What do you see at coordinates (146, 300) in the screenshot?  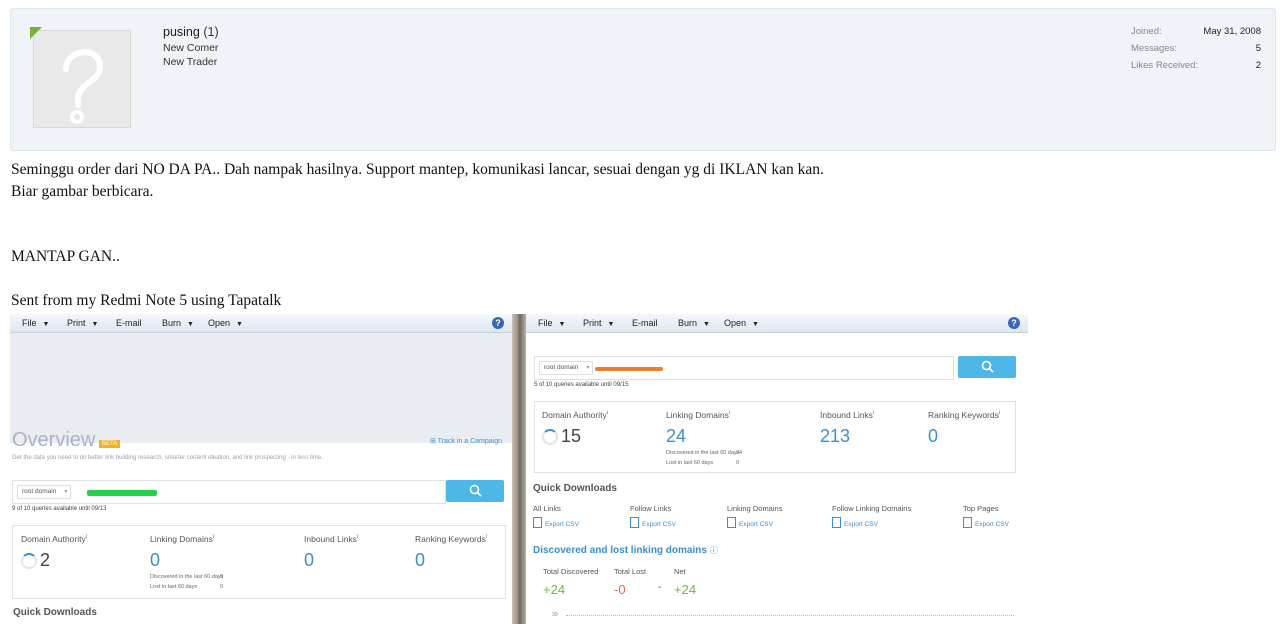 I see `message-signature: Sent from my Redmi Note 5 using Tapatalk` at bounding box center [146, 300].